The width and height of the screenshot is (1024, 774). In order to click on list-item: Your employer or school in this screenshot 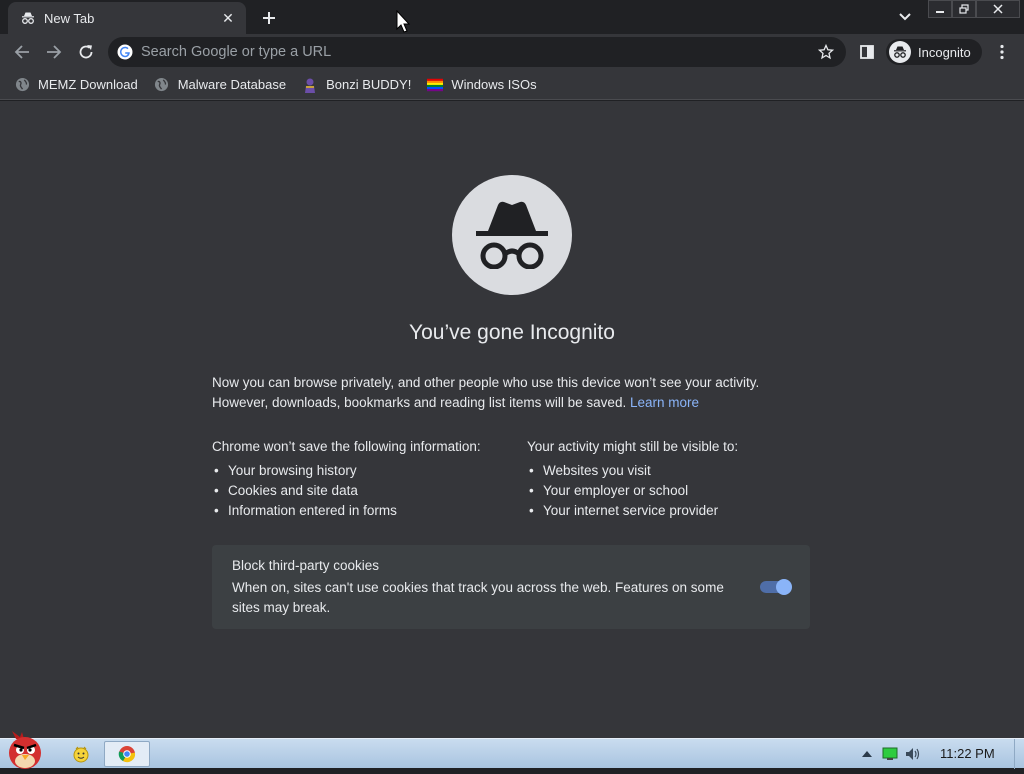, I will do `click(677, 491)`.